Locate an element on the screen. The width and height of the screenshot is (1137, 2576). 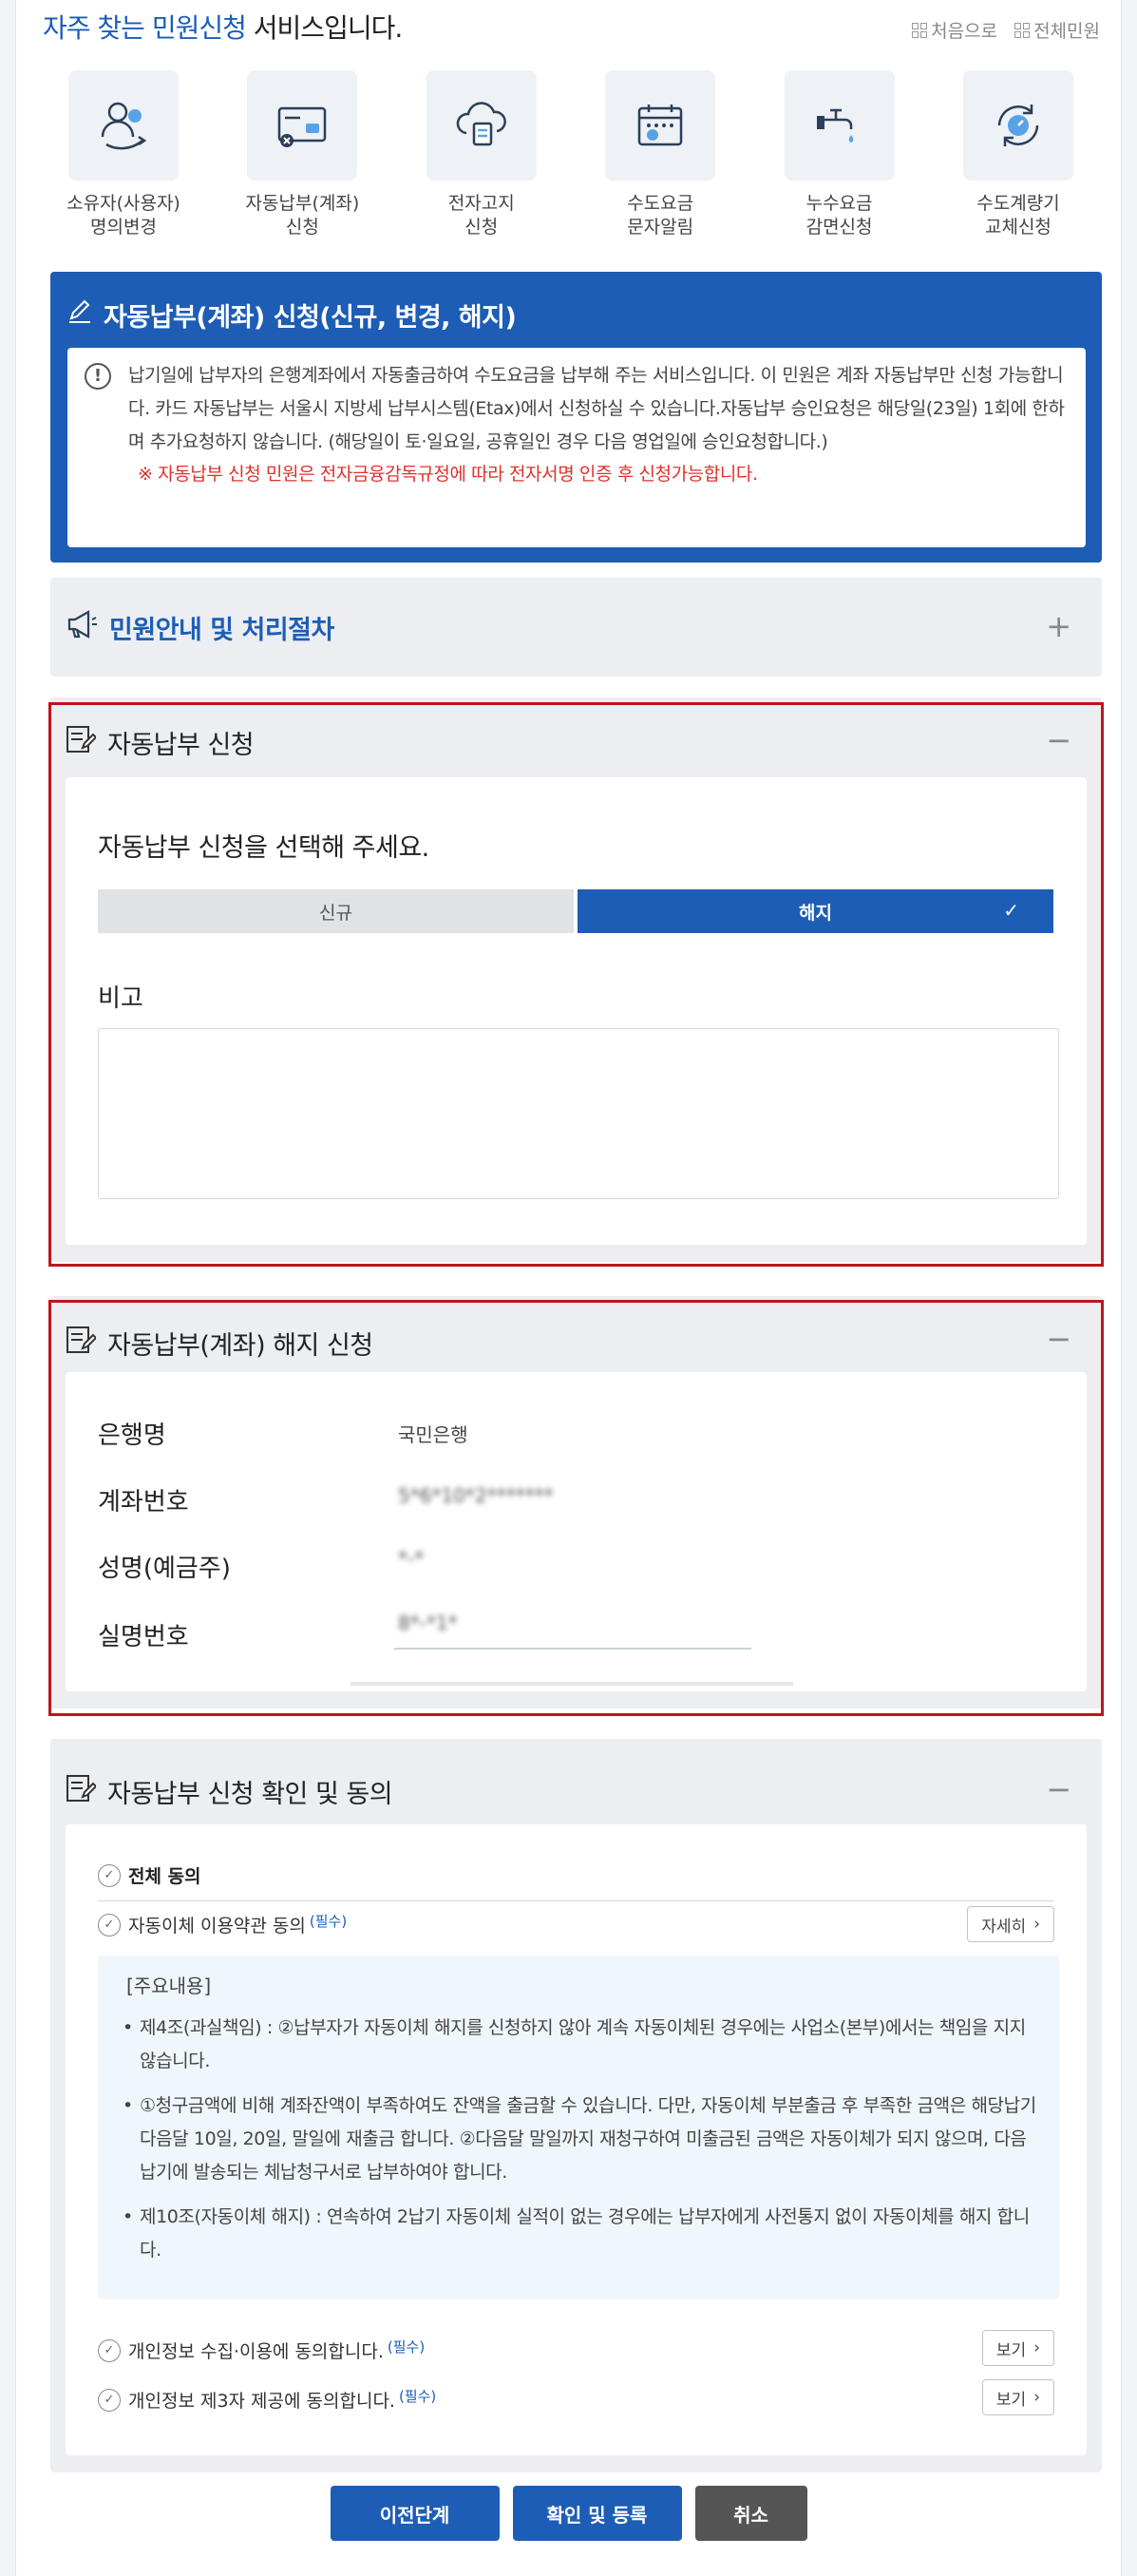
service-label: 수도계량기 교체신청 is located at coordinates (1018, 215).